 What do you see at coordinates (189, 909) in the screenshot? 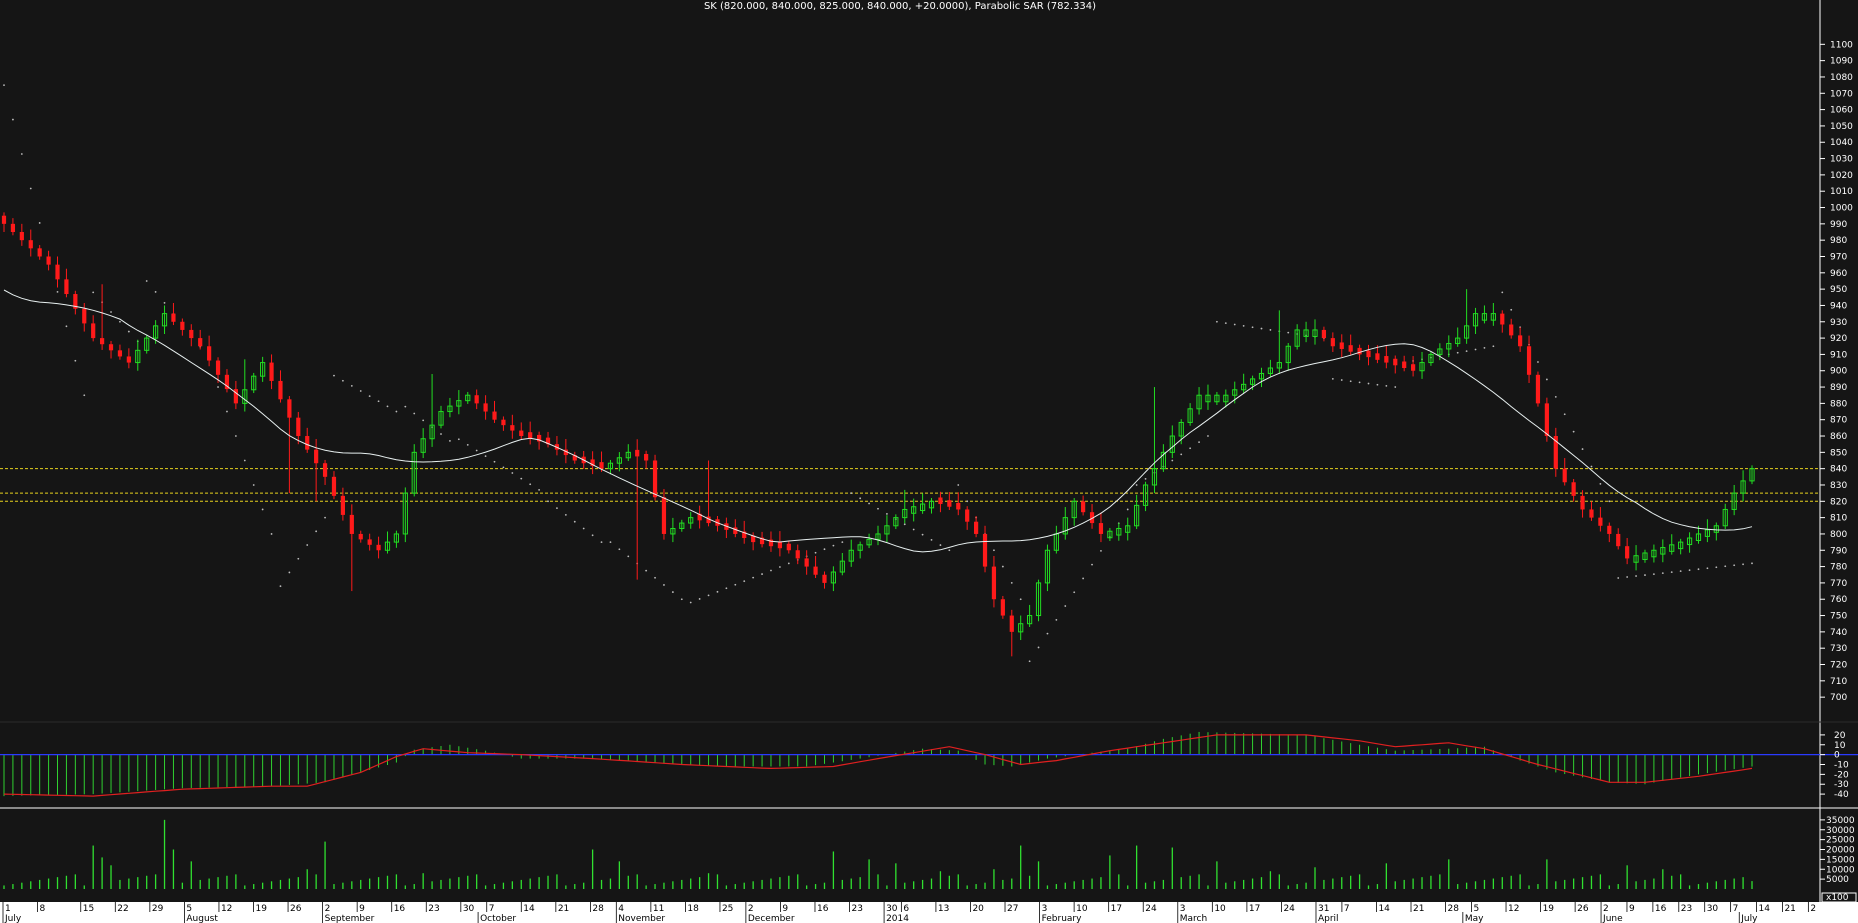
I see `date-tick-label: 5` at bounding box center [189, 909].